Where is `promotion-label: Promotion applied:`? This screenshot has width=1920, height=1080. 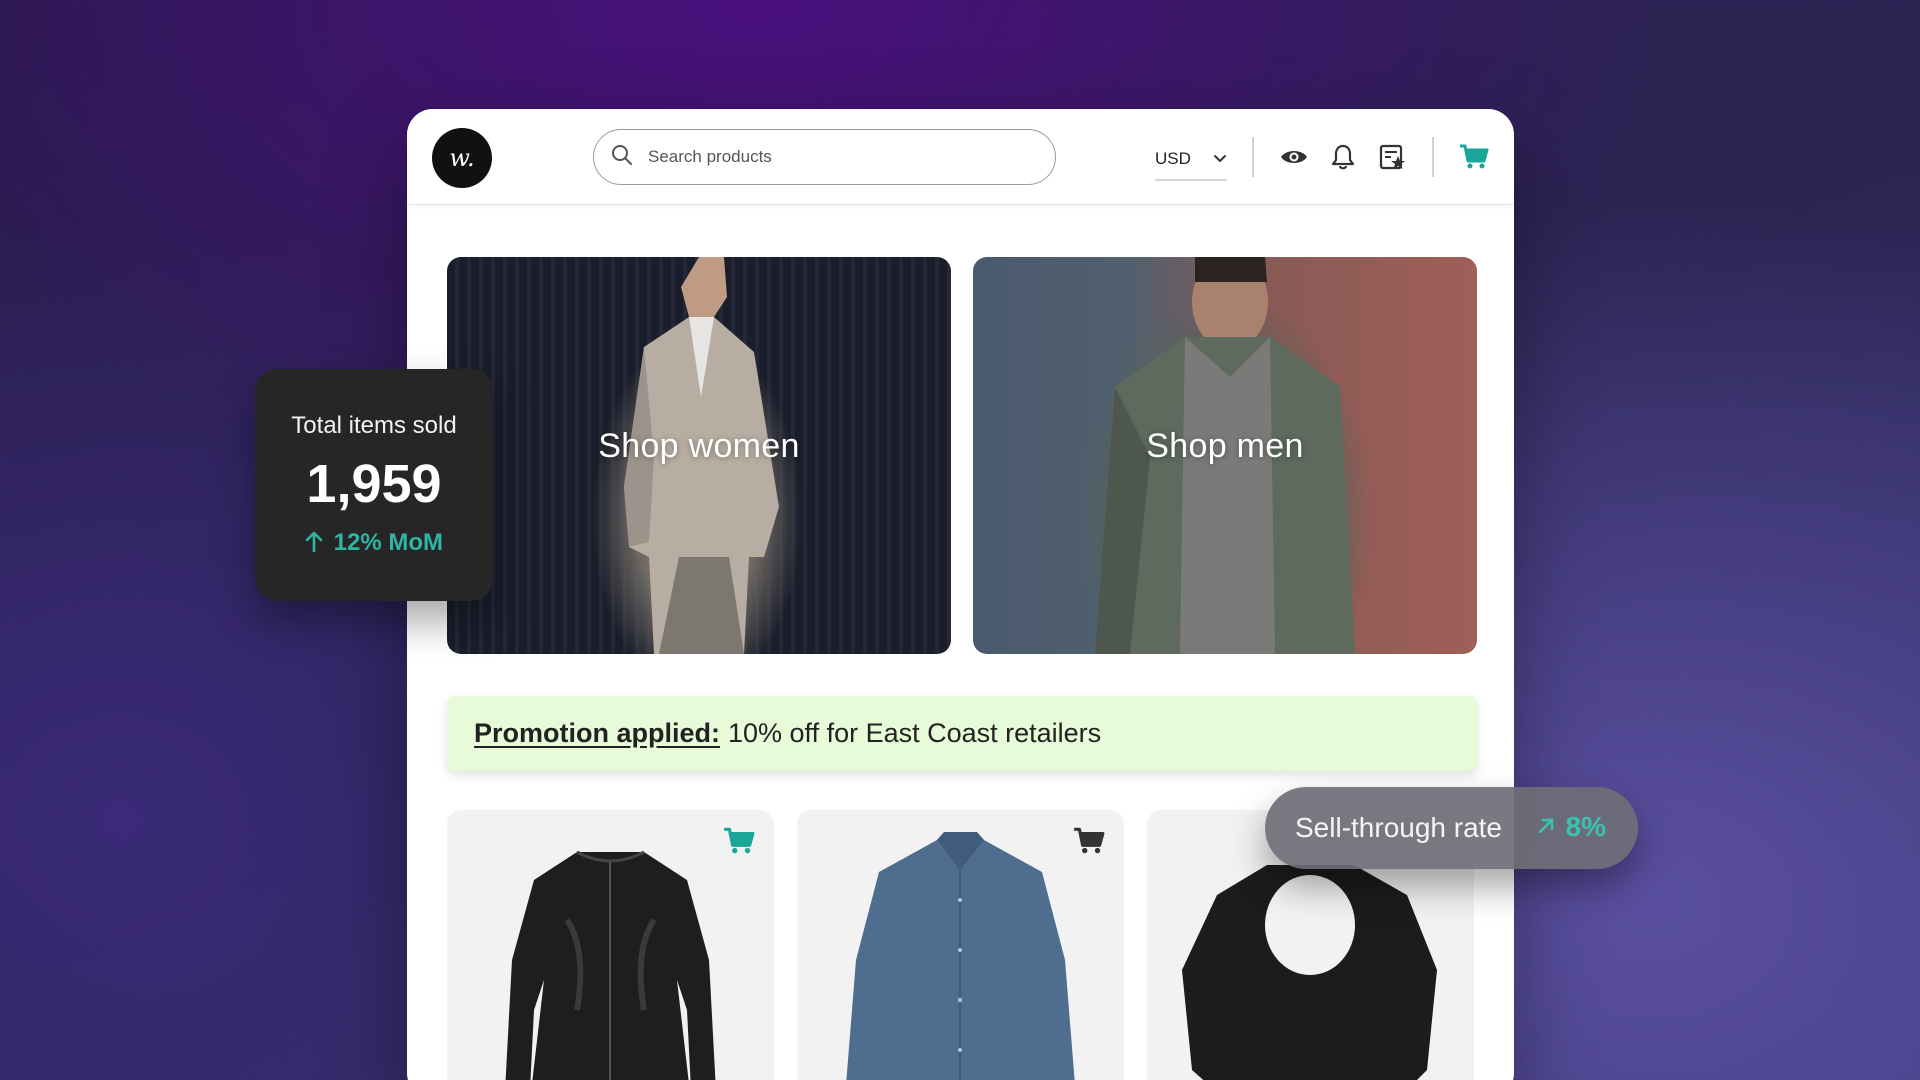 promotion-label: Promotion applied: is located at coordinates (597, 733).